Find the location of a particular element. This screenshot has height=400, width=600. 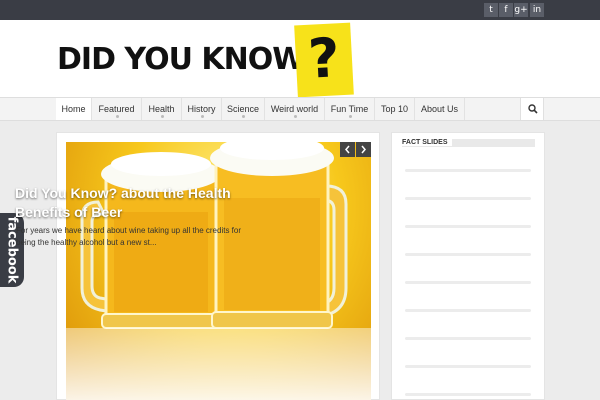

logo-mark: ? is located at coordinates (324, 58).